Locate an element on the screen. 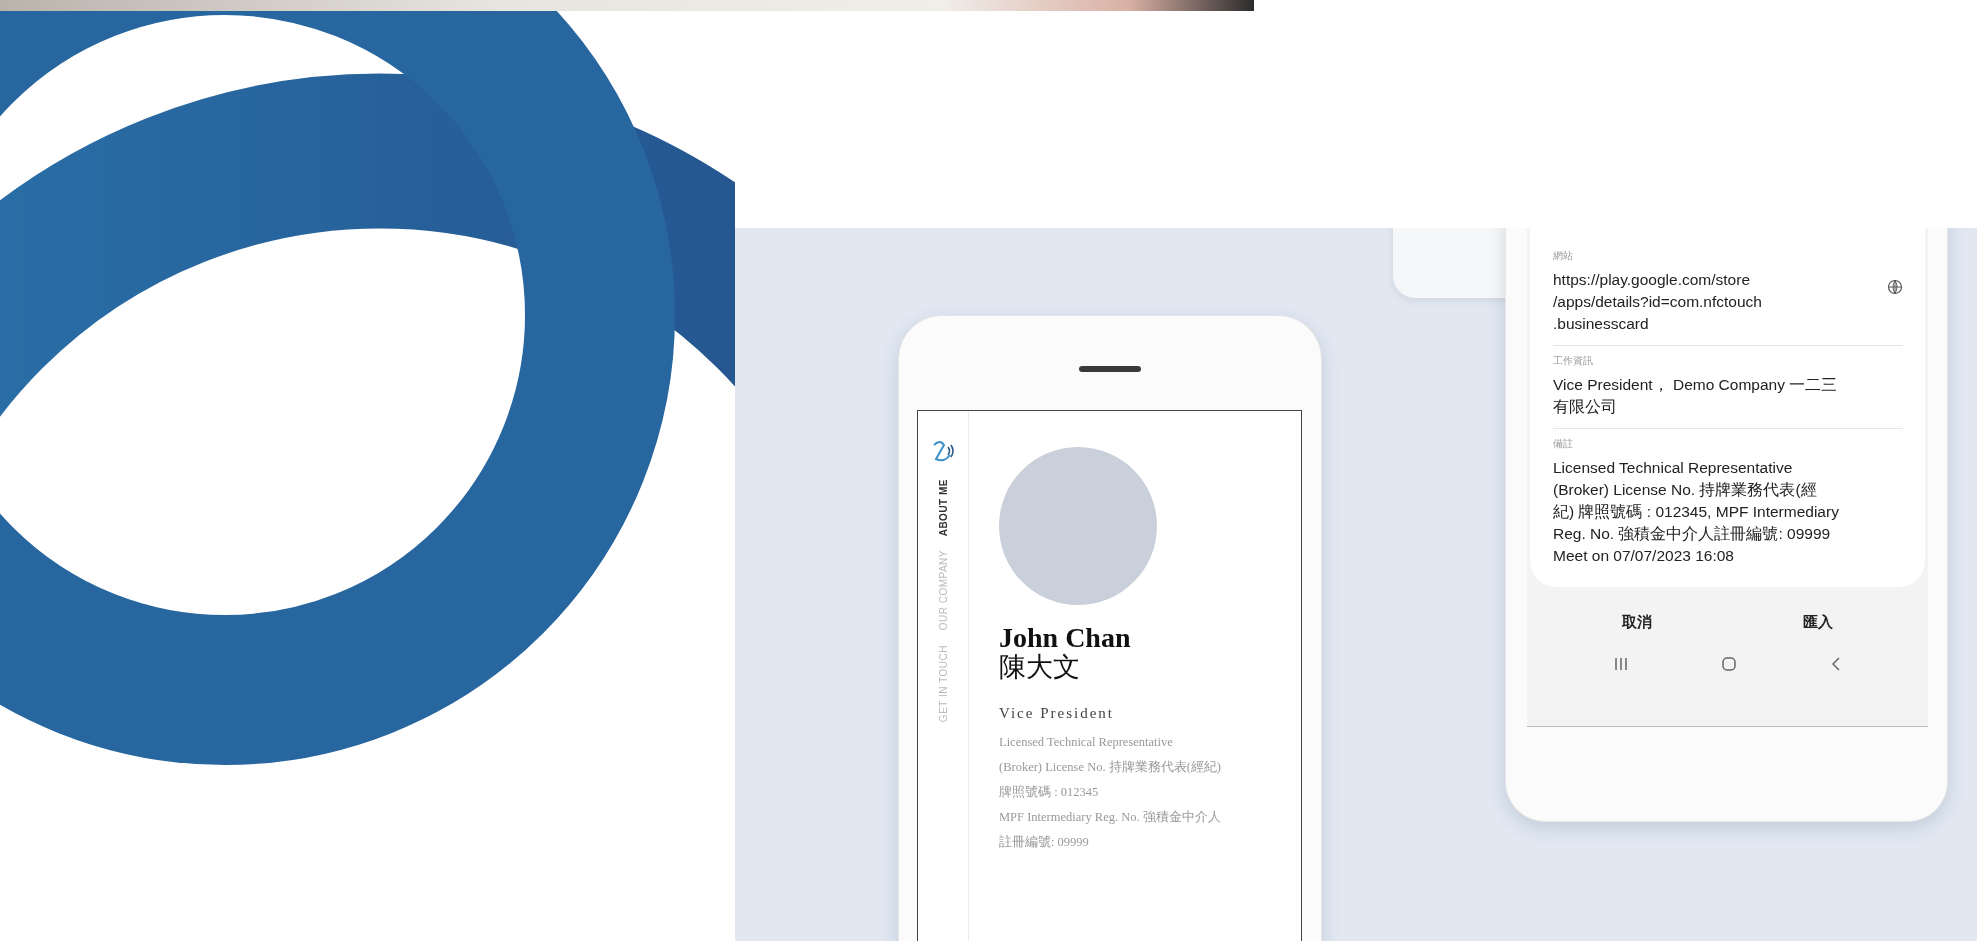  field-value: Meet on 07/07/2023 16:08 is located at coordinates (1644, 556).